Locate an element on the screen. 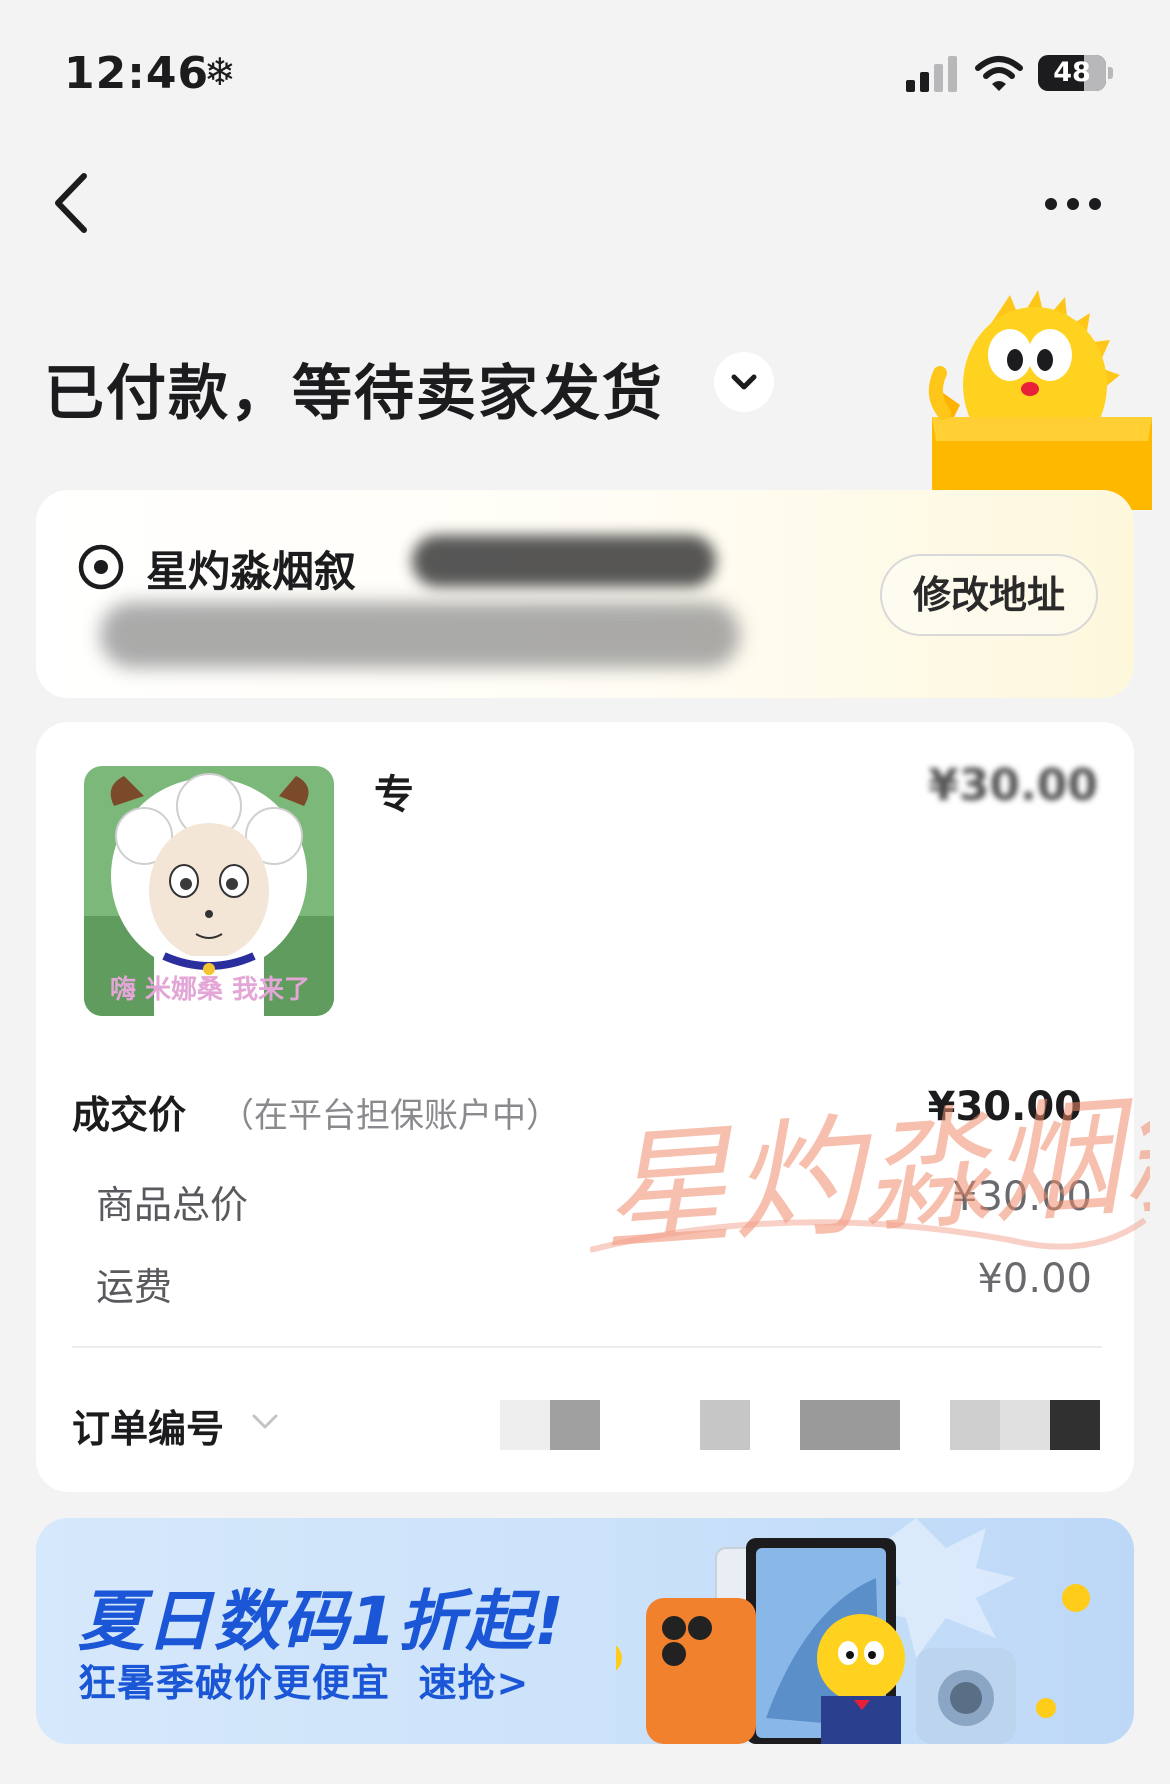 The height and width of the screenshot is (1784, 1170). snowflake-icon: ❄ is located at coordinates (220, 72).